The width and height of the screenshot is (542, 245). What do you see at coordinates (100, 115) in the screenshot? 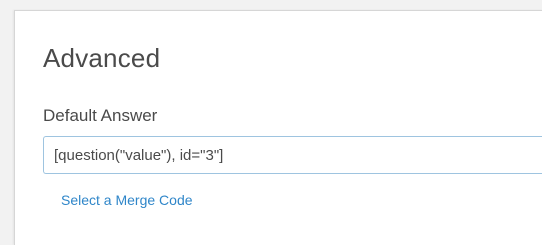
I see `default-answer-label: Default Answer` at bounding box center [100, 115].